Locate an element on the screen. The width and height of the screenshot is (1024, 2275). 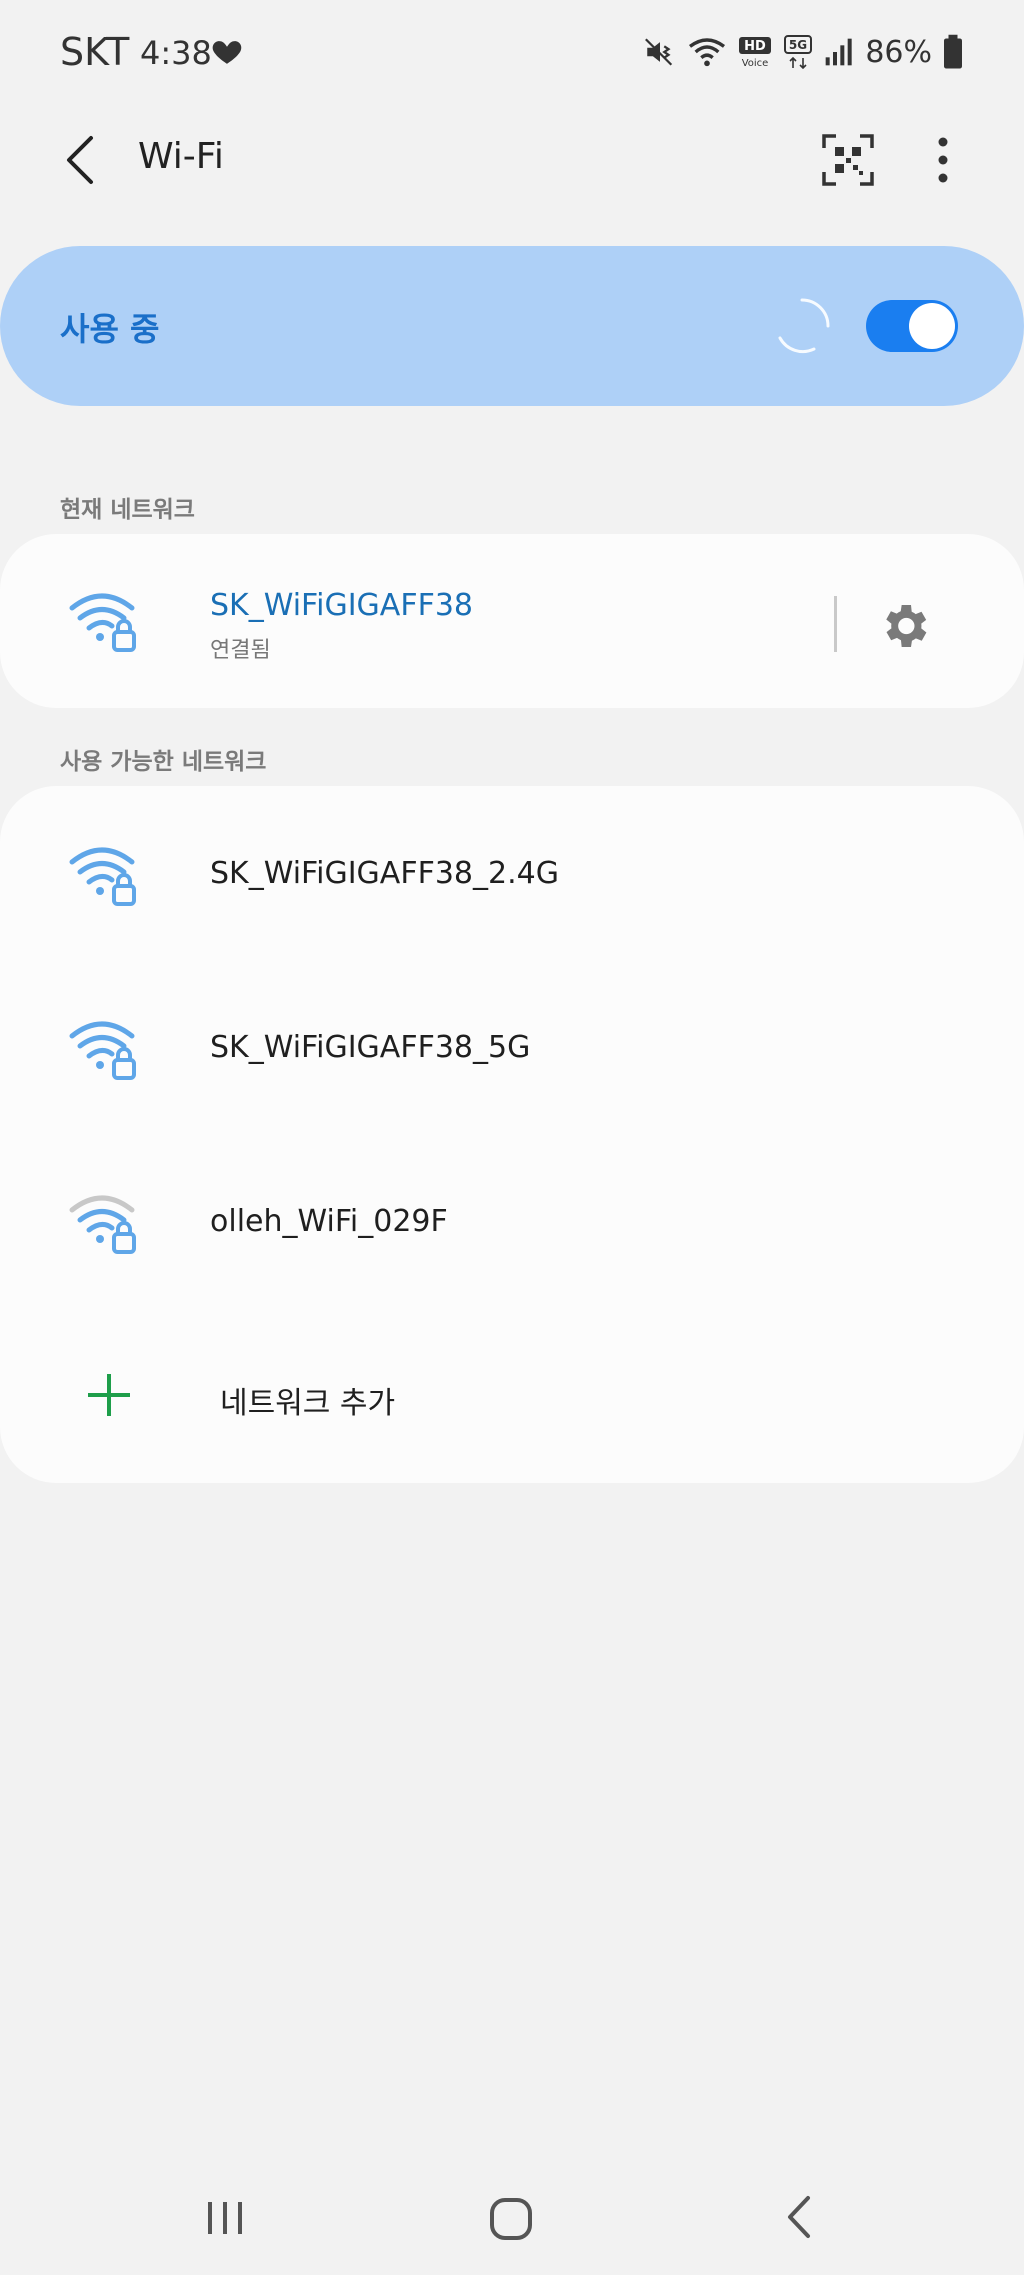
gear-icon is located at coordinates (904, 626).